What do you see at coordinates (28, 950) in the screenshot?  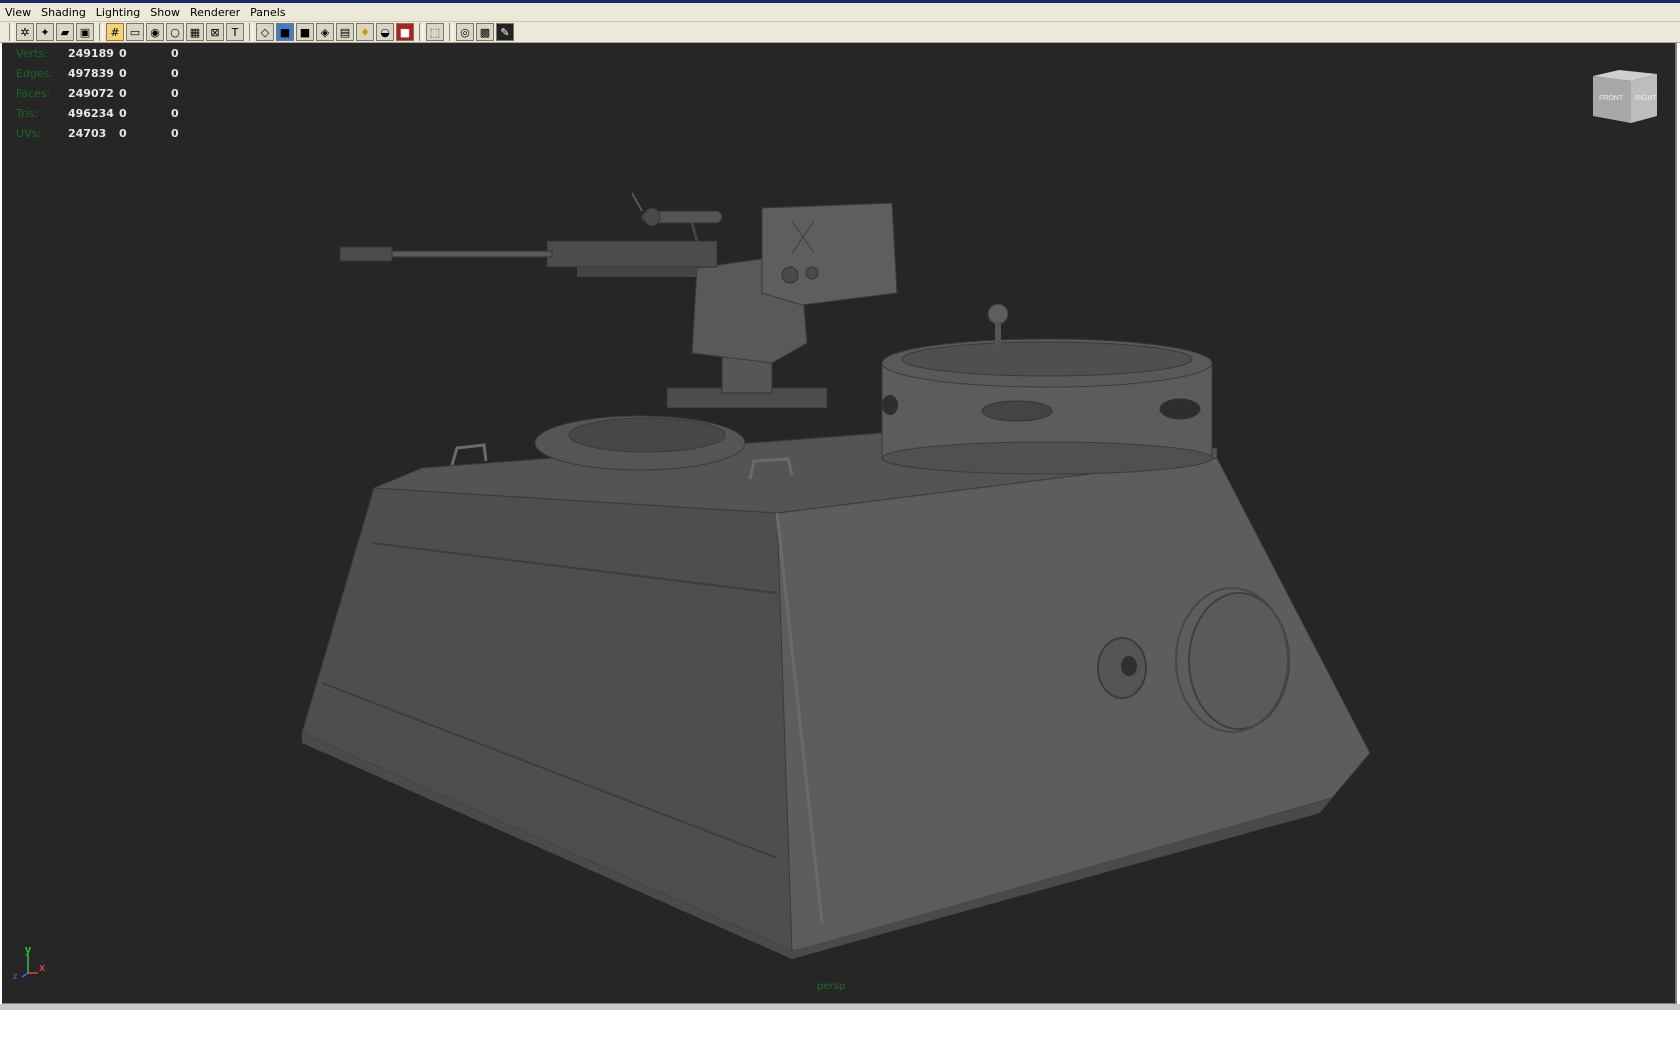 I see `y-axis-label: y` at bounding box center [28, 950].